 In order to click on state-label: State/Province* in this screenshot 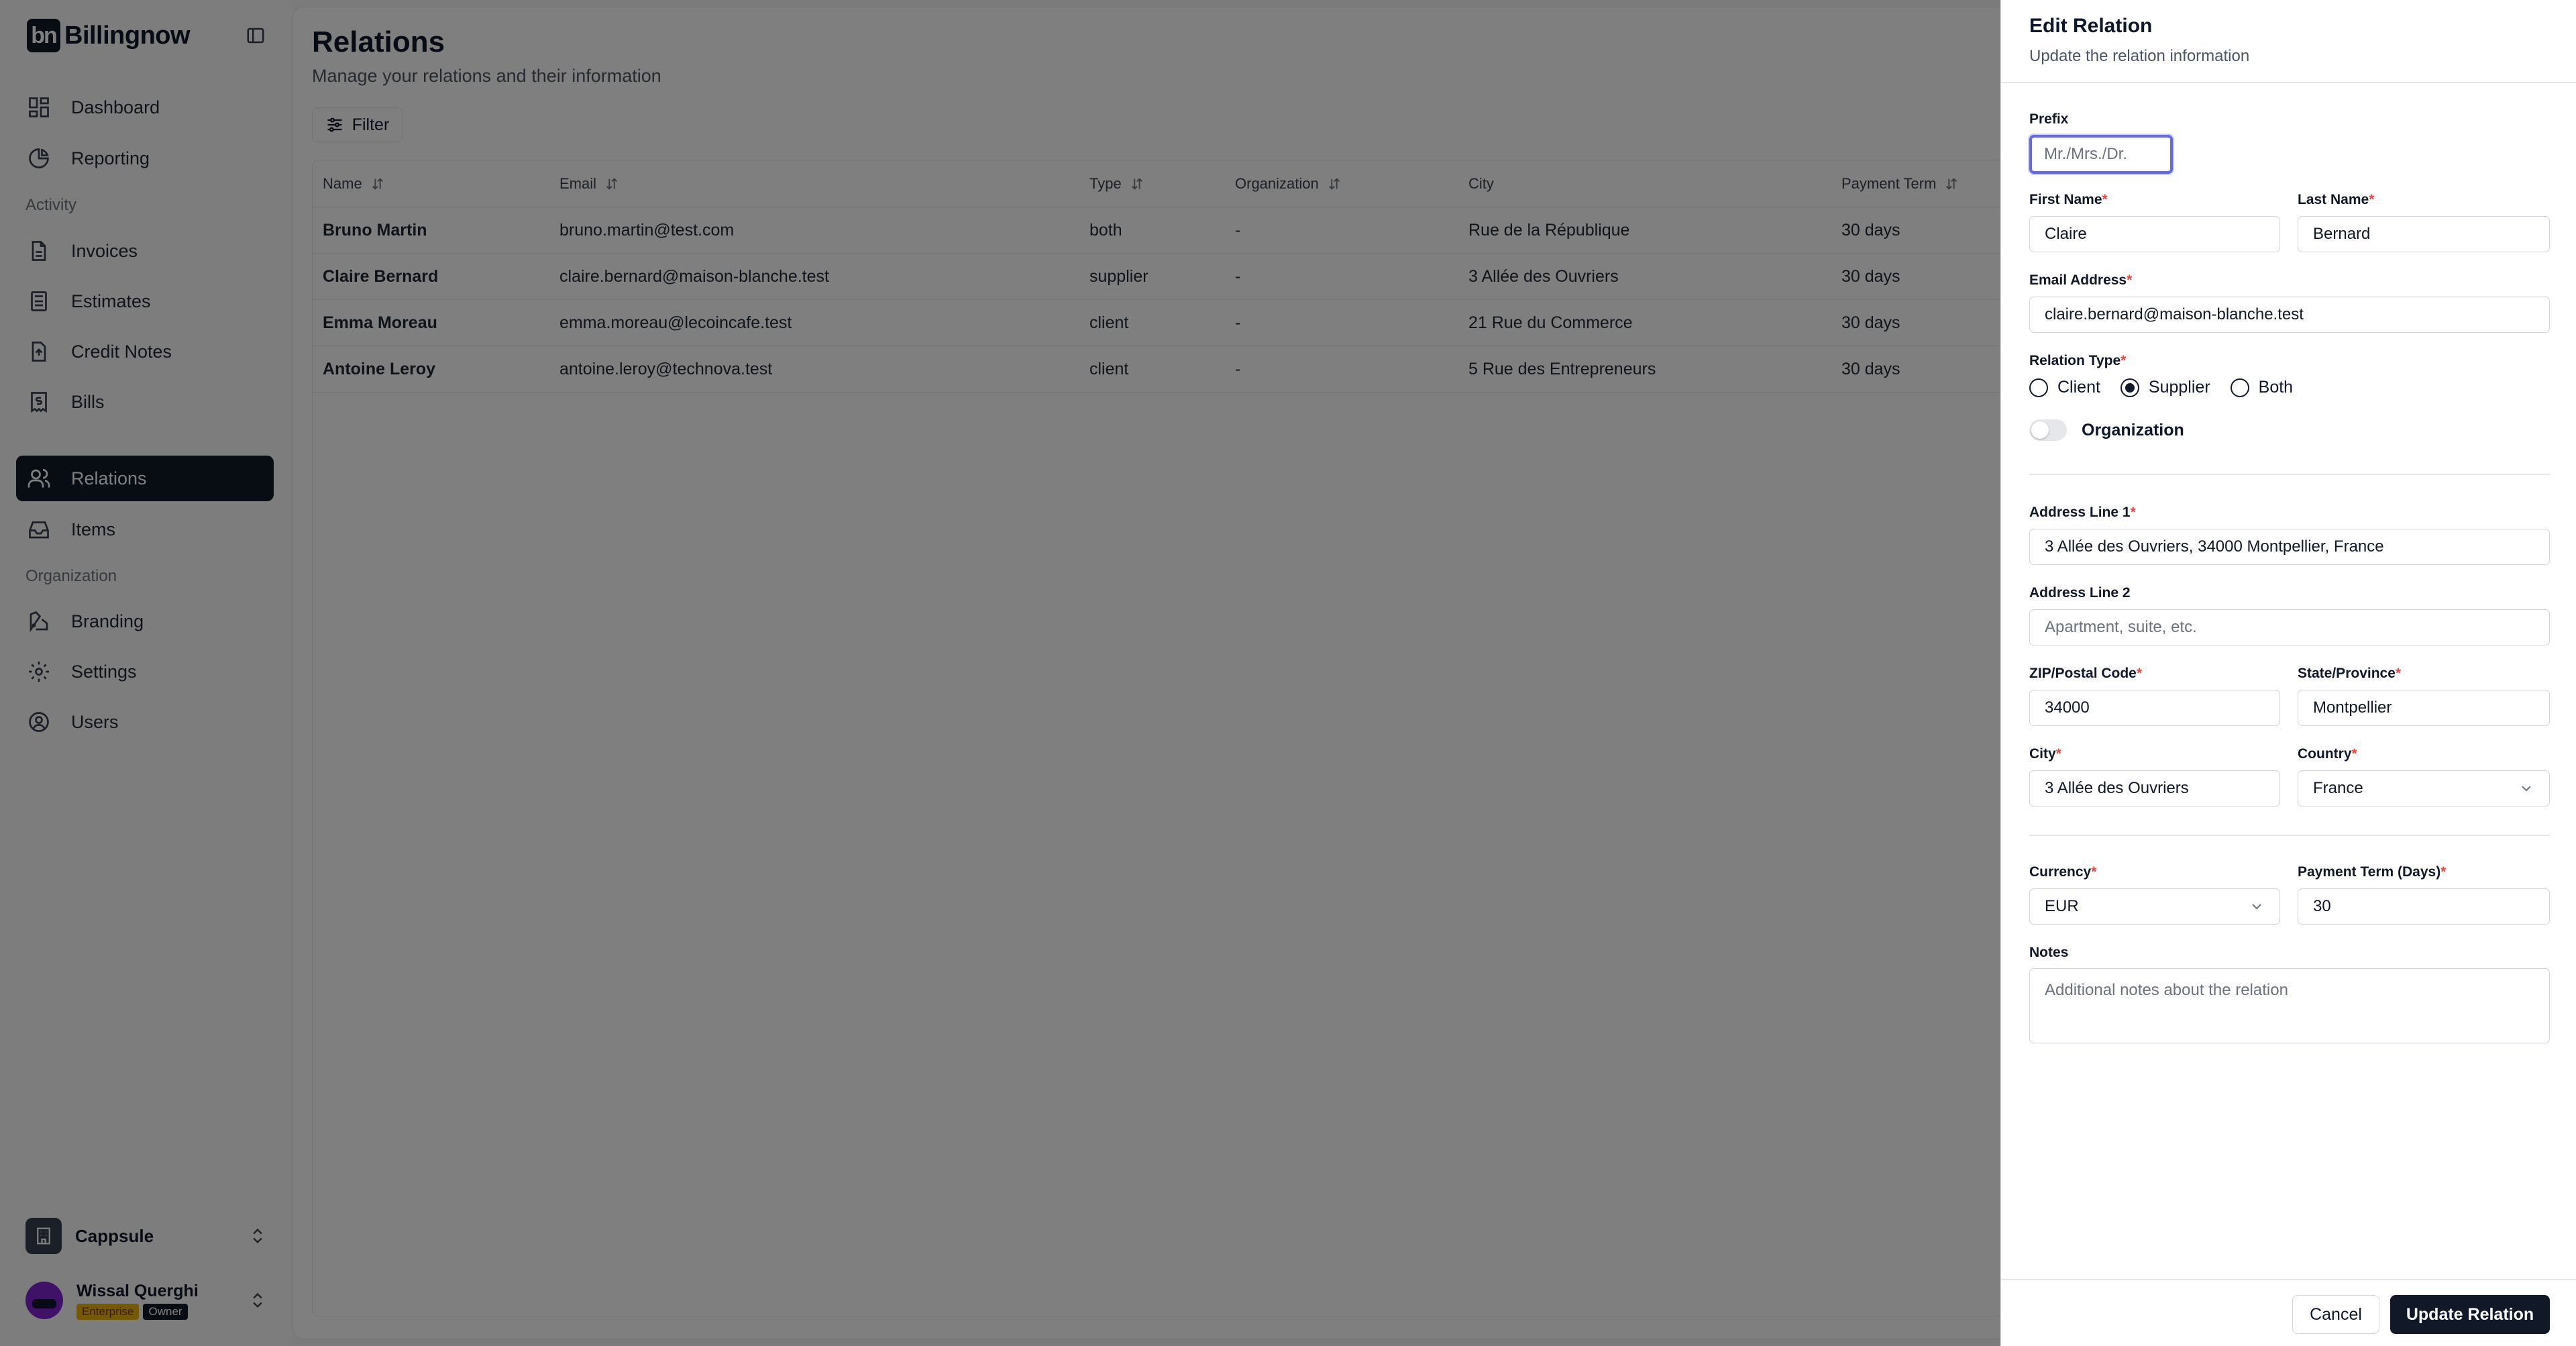, I will do `click(2350, 673)`.